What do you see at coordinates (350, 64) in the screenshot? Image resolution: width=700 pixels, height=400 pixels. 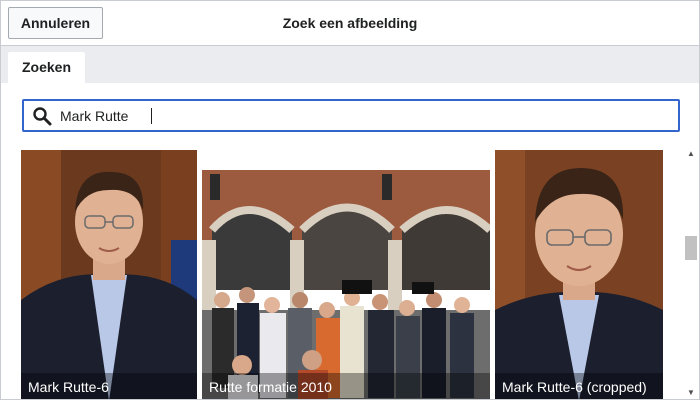 I see `tab-bar: Zoeken` at bounding box center [350, 64].